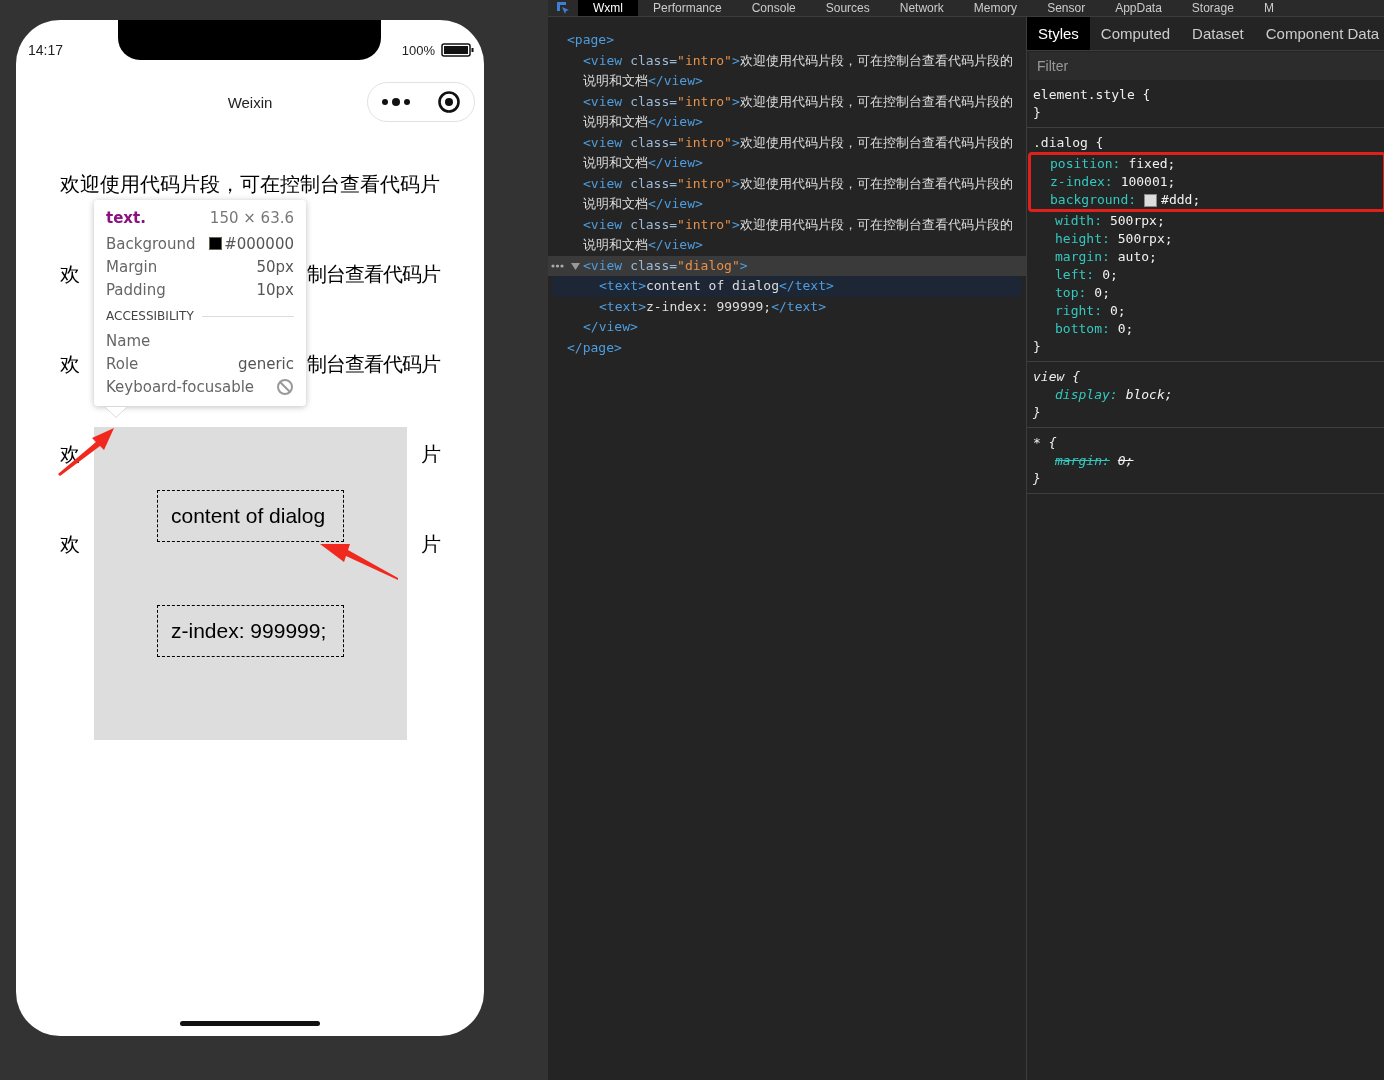 The height and width of the screenshot is (1080, 1384). I want to click on panel-tab: Wxml, so click(608, 8).